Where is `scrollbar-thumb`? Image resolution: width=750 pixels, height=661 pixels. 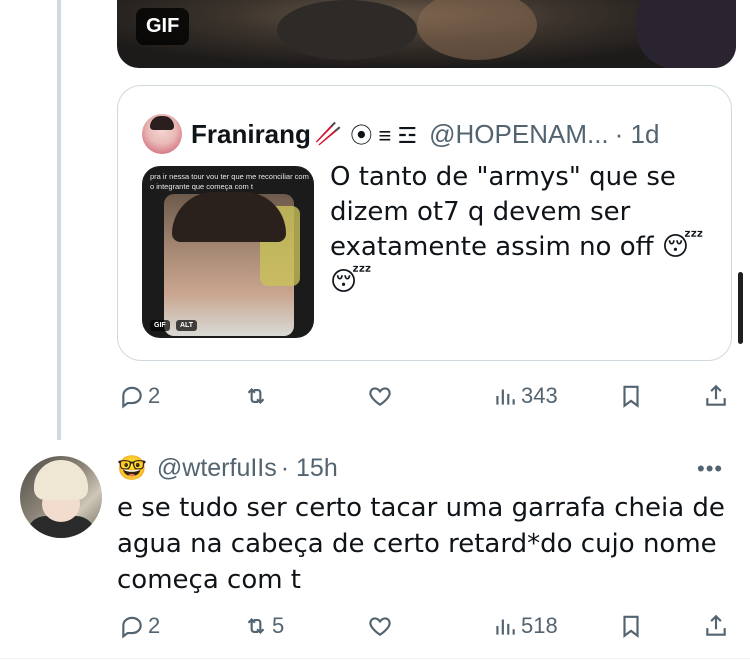
scrollbar-thumb is located at coordinates (740, 308).